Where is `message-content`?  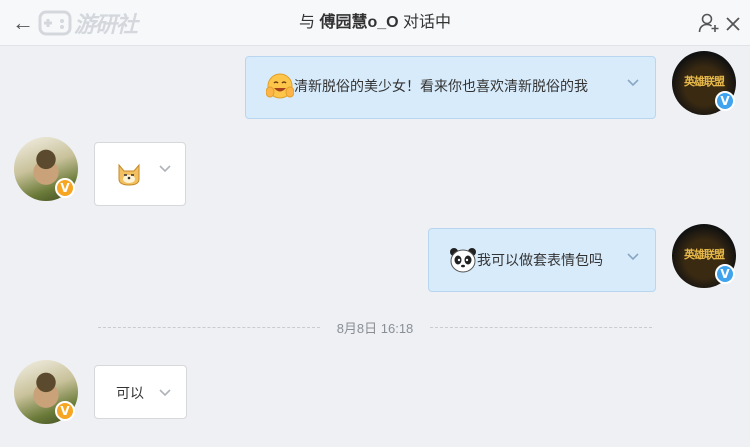
message-content is located at coordinates (129, 173).